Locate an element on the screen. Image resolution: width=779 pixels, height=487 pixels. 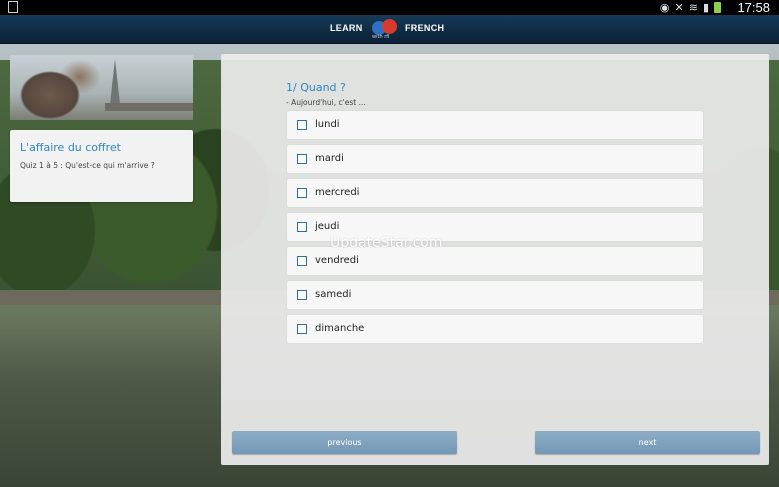
watermark: UpdateStar.com is located at coordinates (386, 243).